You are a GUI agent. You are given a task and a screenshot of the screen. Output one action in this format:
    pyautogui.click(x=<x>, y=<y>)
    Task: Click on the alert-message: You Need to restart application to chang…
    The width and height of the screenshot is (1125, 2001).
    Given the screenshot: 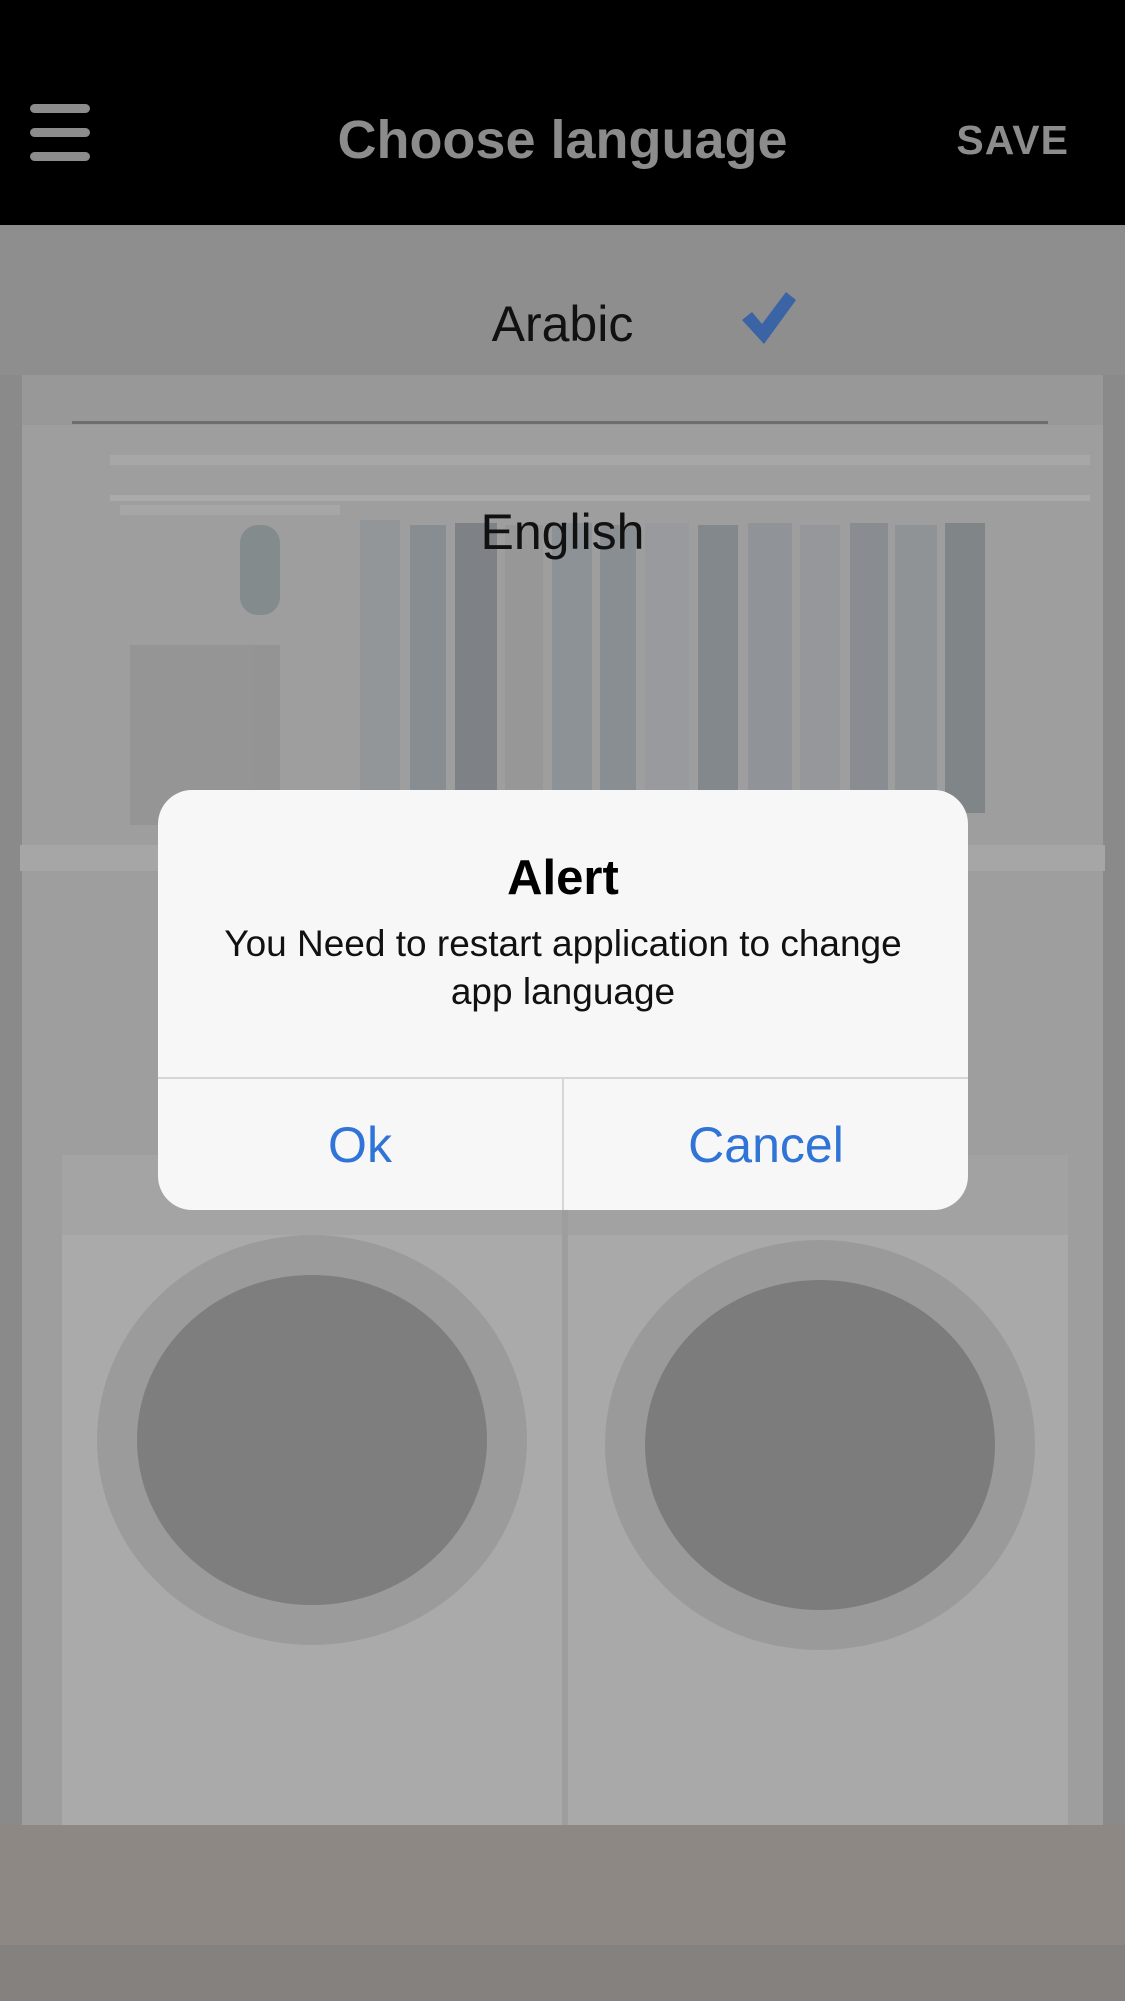 What is the action you would take?
    pyautogui.click(x=563, y=967)
    